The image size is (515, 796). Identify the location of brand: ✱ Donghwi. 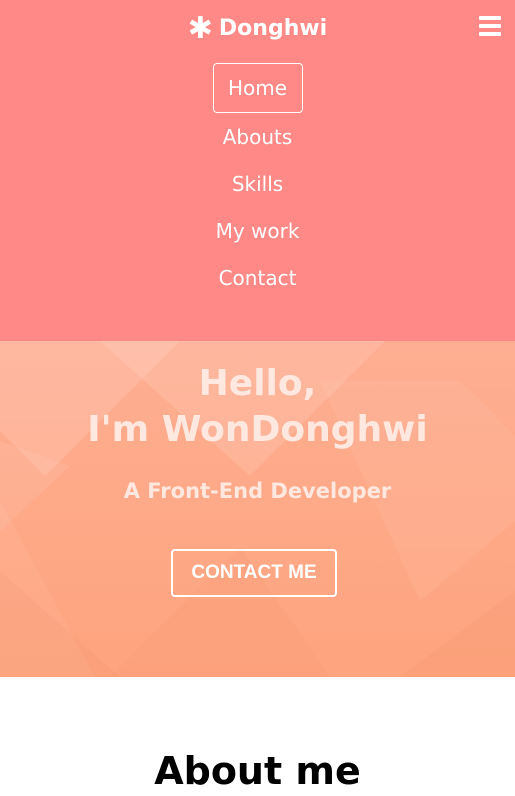
(257, 28).